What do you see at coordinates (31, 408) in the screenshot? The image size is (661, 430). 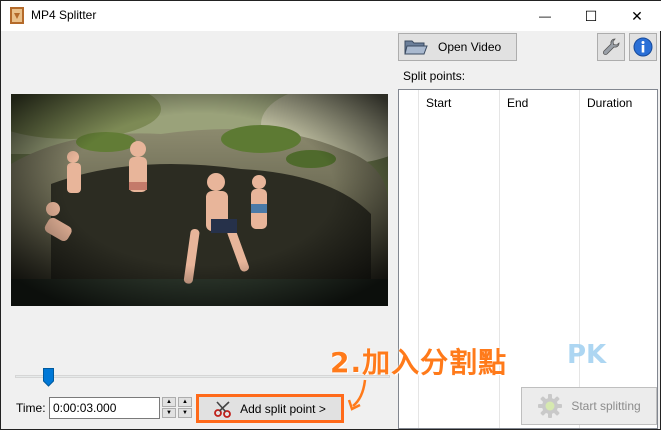 I see `time-label: Time:` at bounding box center [31, 408].